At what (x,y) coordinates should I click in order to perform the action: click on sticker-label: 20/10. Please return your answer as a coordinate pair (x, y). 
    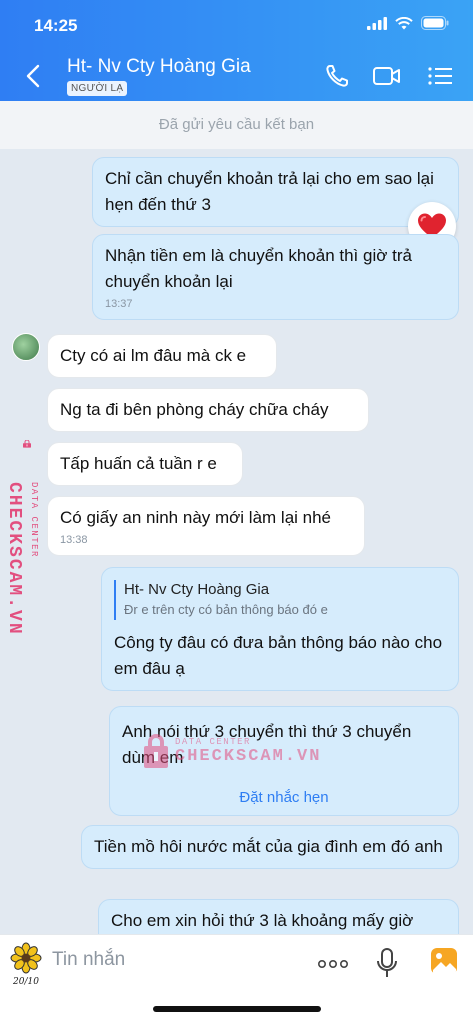
    Looking at the image, I should click on (25, 981).